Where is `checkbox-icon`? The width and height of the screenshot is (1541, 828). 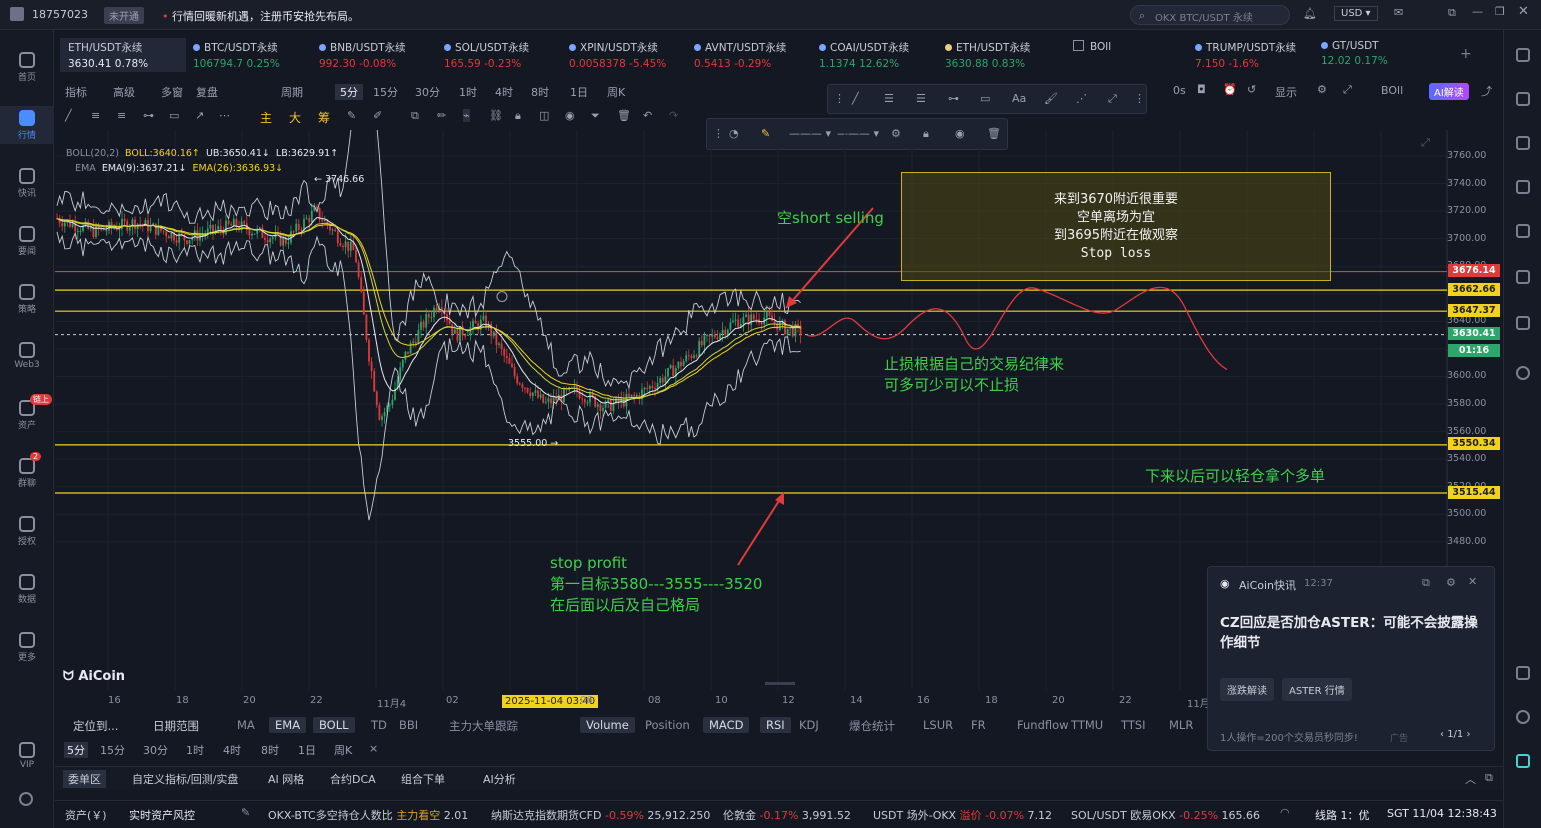 checkbox-icon is located at coordinates (1078, 45).